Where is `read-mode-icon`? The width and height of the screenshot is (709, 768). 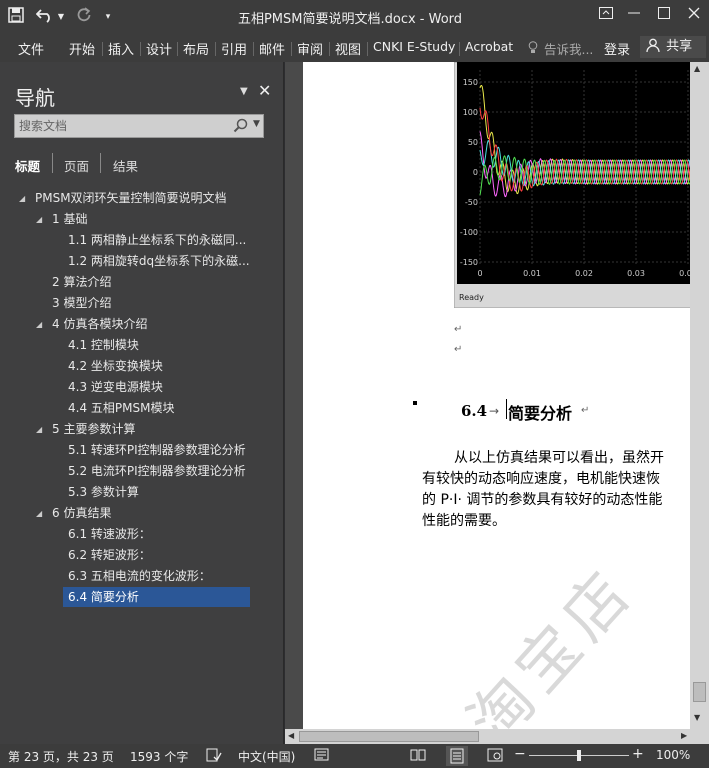
read-mode-icon is located at coordinates (418, 756).